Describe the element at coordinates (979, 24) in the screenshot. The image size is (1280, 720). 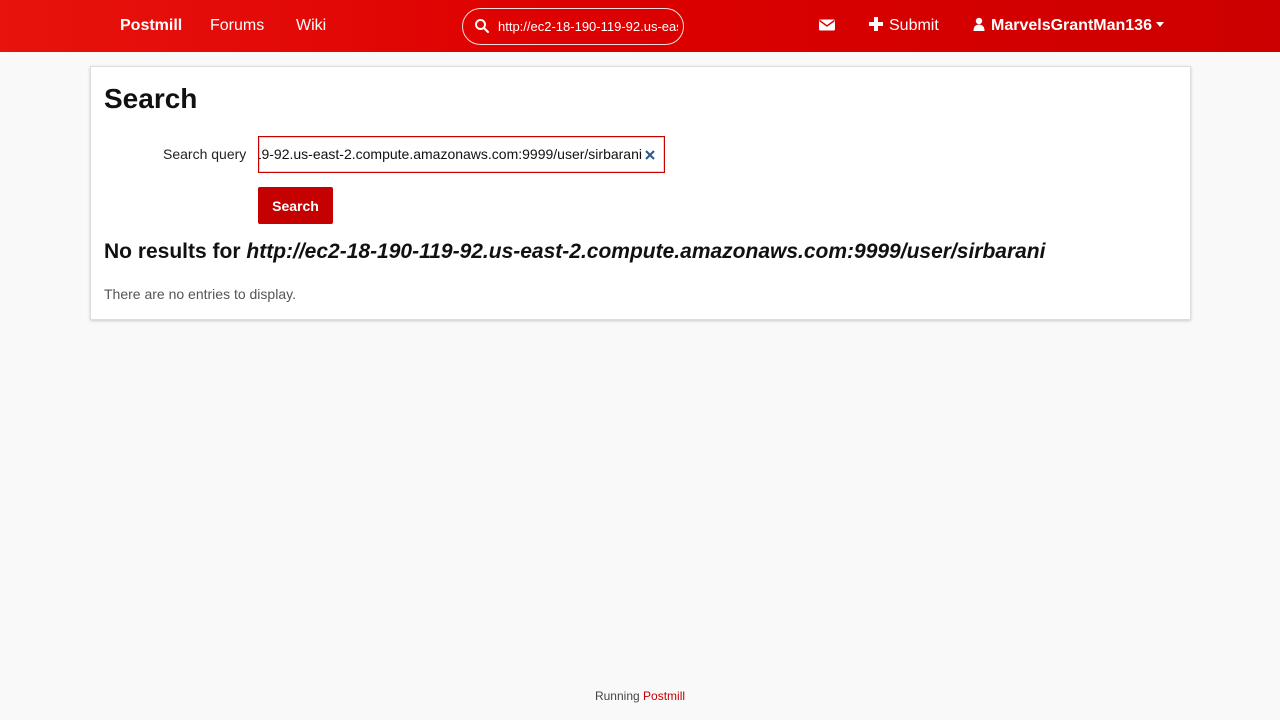
I see `user-icon` at that location.